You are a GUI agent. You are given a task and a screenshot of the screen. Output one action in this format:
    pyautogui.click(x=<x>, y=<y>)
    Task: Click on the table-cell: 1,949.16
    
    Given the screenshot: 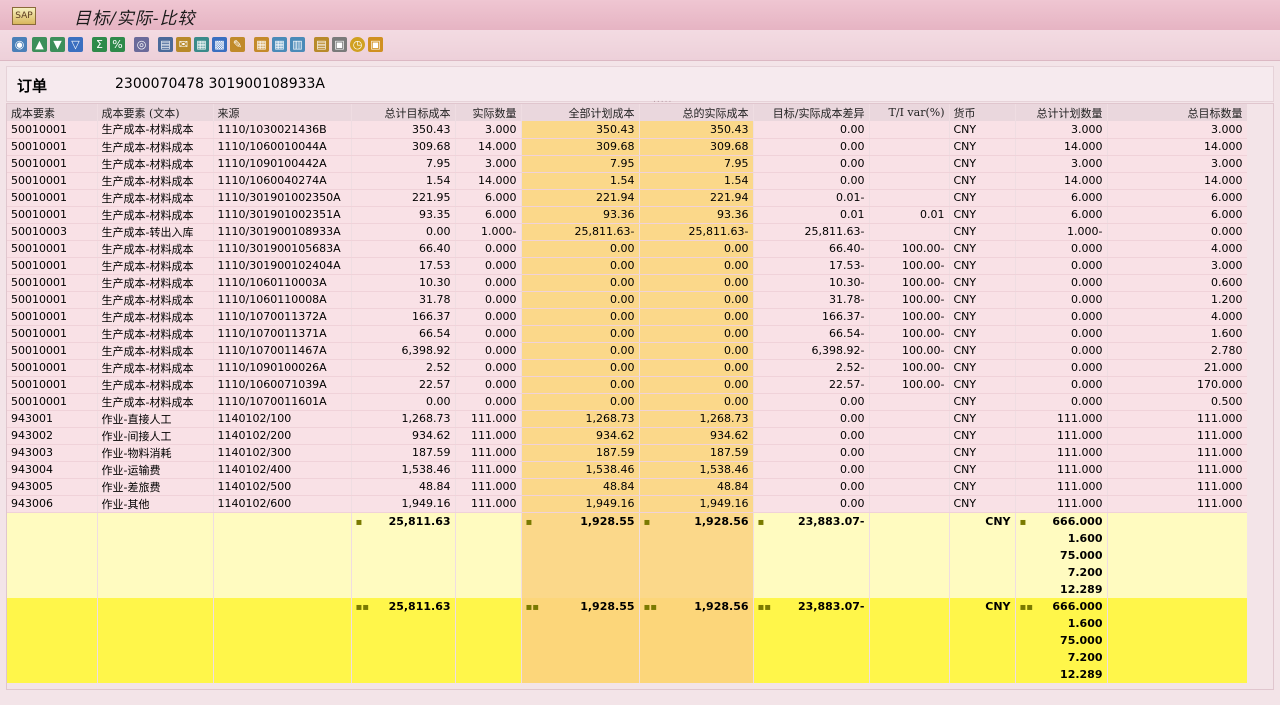 What is the action you would take?
    pyautogui.click(x=580, y=504)
    